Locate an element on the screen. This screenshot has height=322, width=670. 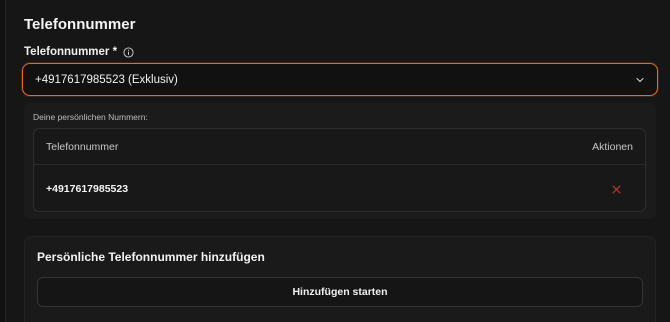
phone-number-cell: +4917617985523 is located at coordinates (87, 189).